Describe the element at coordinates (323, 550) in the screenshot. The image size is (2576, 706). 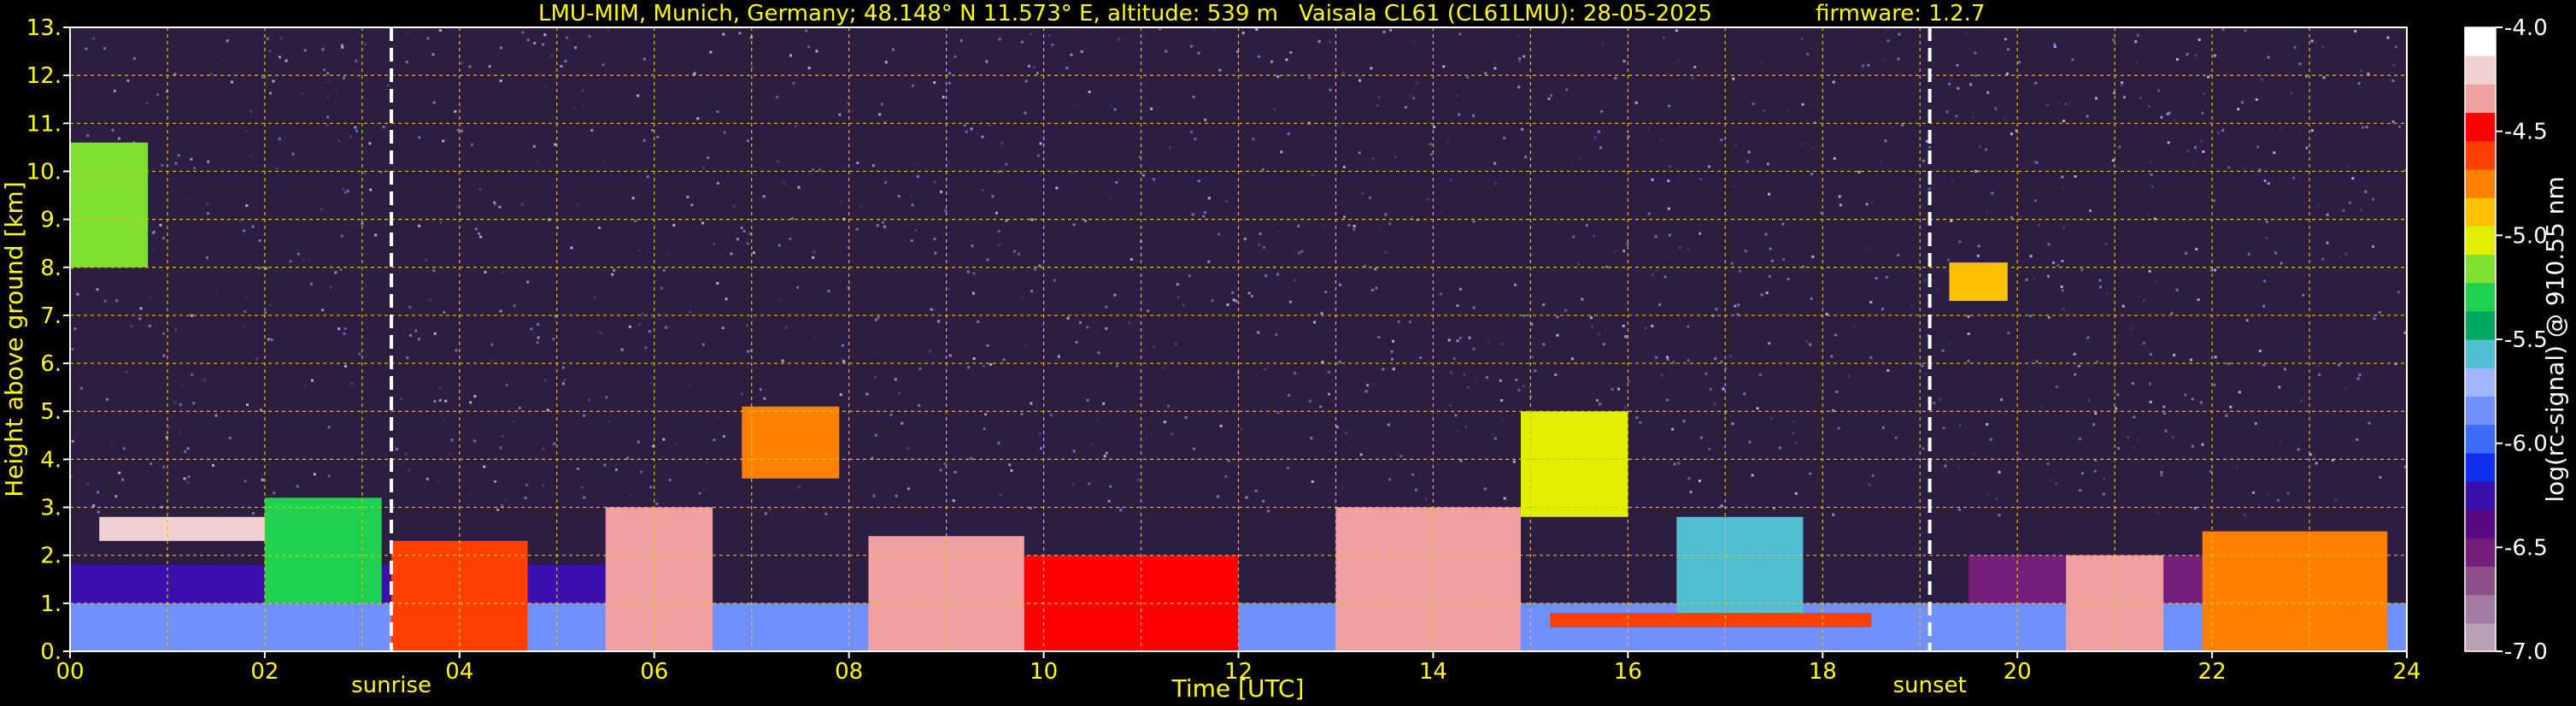
I see `backscatter-layer` at that location.